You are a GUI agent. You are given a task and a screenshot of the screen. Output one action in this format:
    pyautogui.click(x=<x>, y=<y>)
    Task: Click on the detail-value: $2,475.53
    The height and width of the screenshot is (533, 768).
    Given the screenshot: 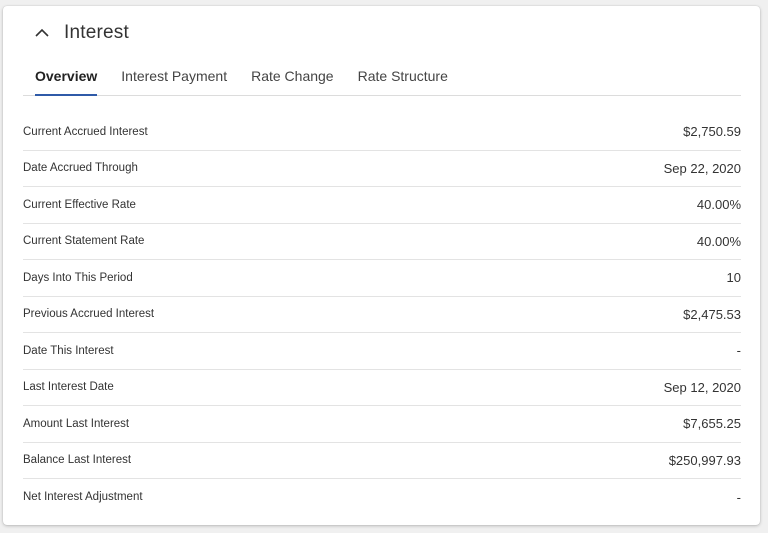 What is the action you would take?
    pyautogui.click(x=712, y=314)
    